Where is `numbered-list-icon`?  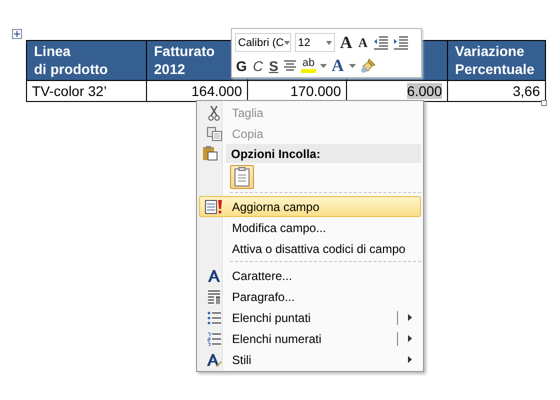 numbered-list-icon is located at coordinates (214, 339).